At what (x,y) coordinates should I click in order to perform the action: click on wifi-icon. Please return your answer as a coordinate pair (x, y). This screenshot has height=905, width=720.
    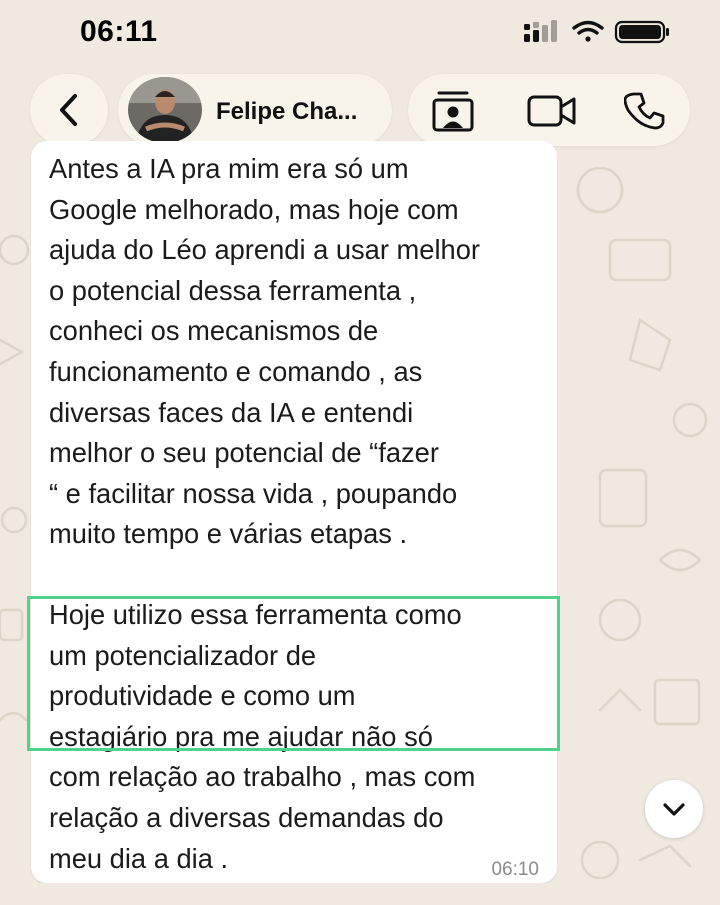
    Looking at the image, I should click on (588, 31).